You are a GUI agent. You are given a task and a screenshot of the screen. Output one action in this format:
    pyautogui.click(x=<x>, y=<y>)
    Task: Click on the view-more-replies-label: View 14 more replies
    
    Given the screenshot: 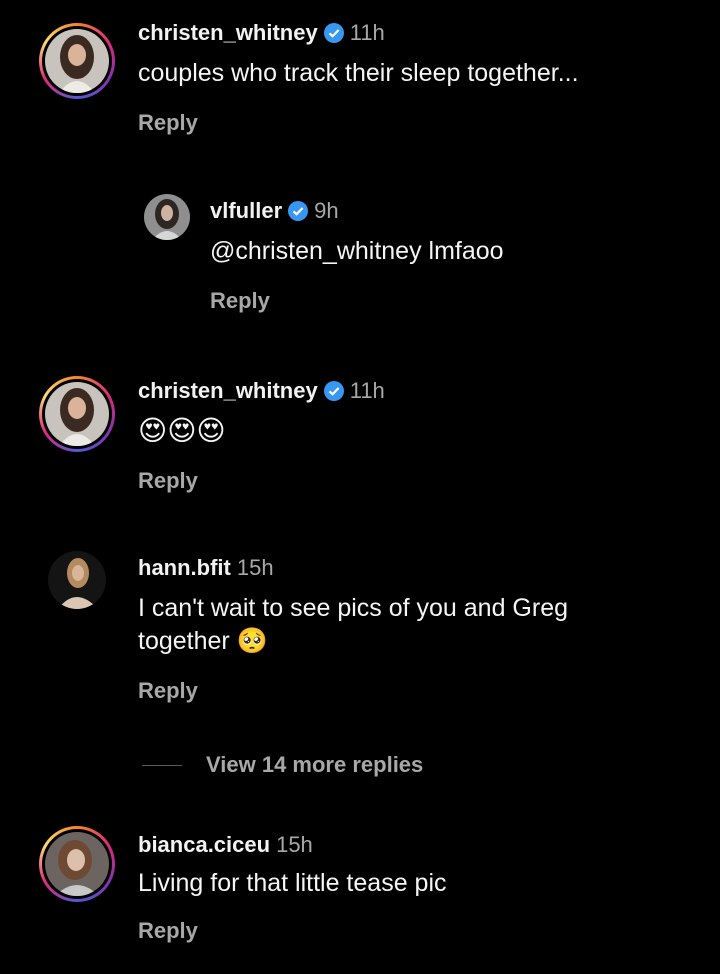 What is the action you would take?
    pyautogui.click(x=315, y=764)
    